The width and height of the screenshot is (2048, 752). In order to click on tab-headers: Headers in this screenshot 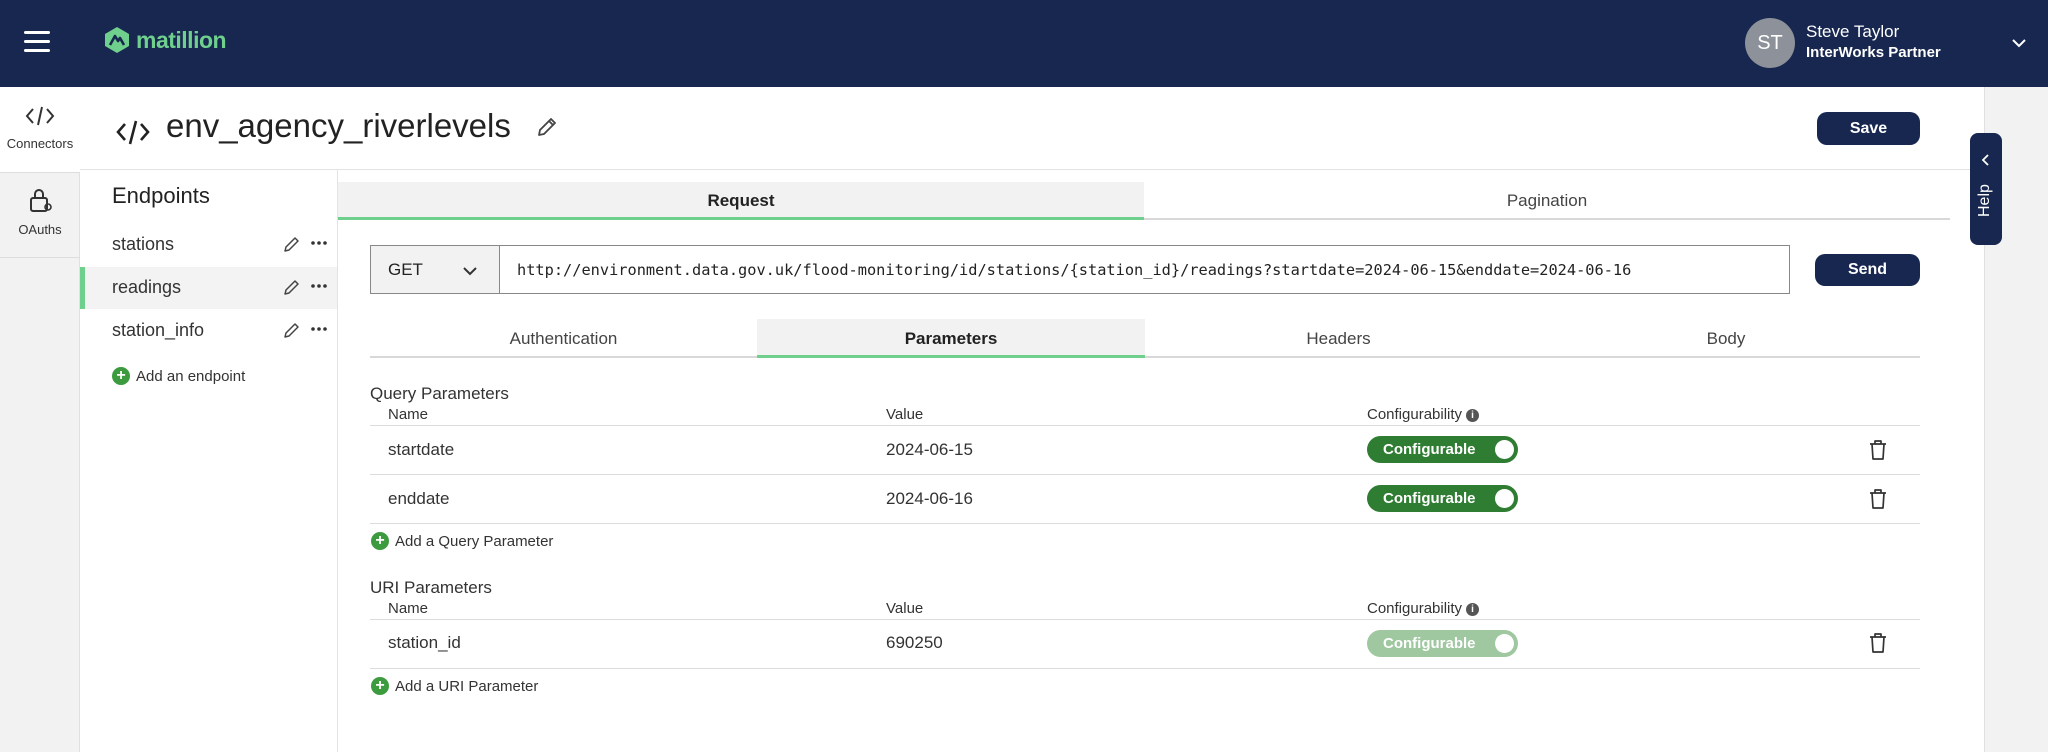, I will do `click(1338, 338)`.